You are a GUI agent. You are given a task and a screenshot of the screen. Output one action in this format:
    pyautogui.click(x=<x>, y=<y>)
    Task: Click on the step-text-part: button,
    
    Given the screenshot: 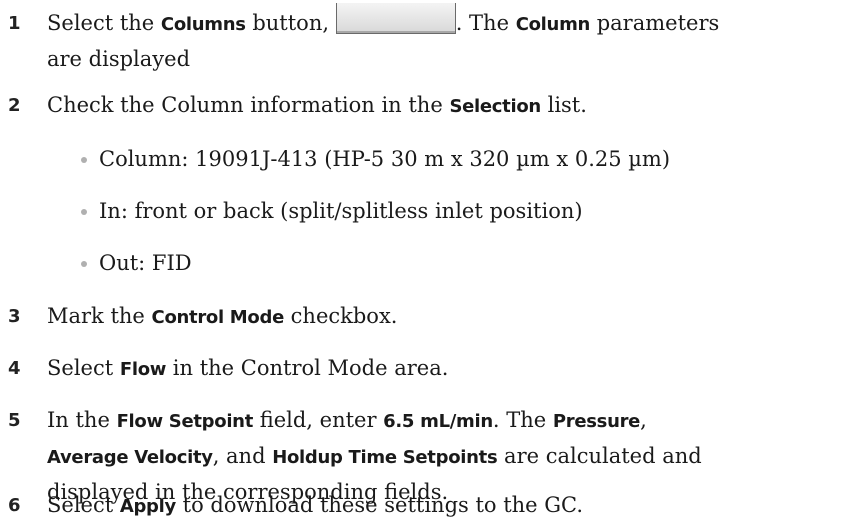 What is the action you would take?
    pyautogui.click(x=290, y=23)
    